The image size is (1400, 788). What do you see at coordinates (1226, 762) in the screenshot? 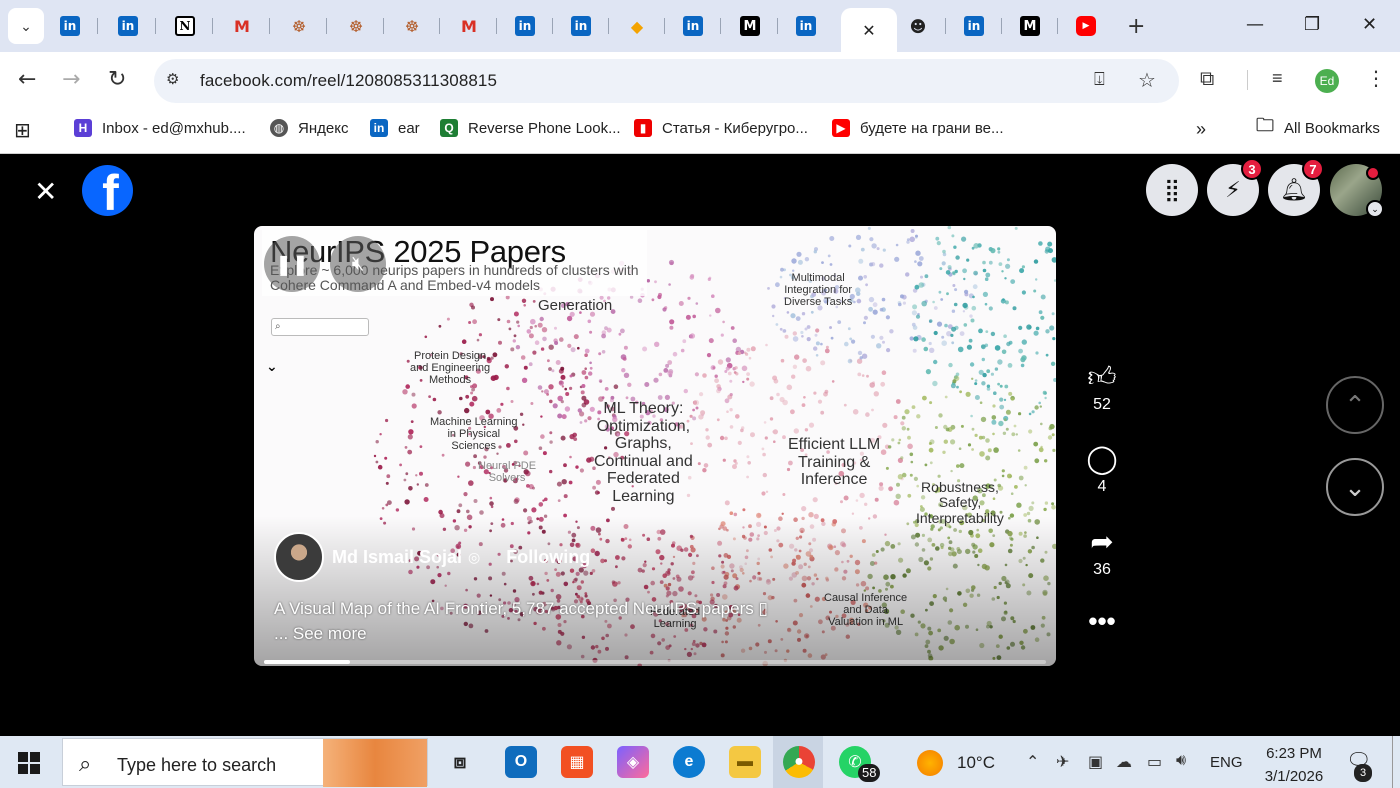
I see `input-language: ENG` at bounding box center [1226, 762].